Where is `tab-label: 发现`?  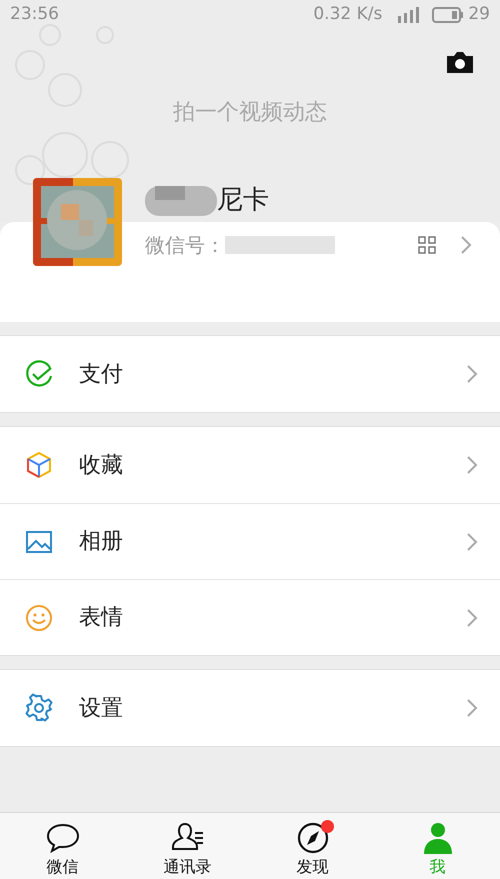 tab-label: 发现 is located at coordinates (312, 867).